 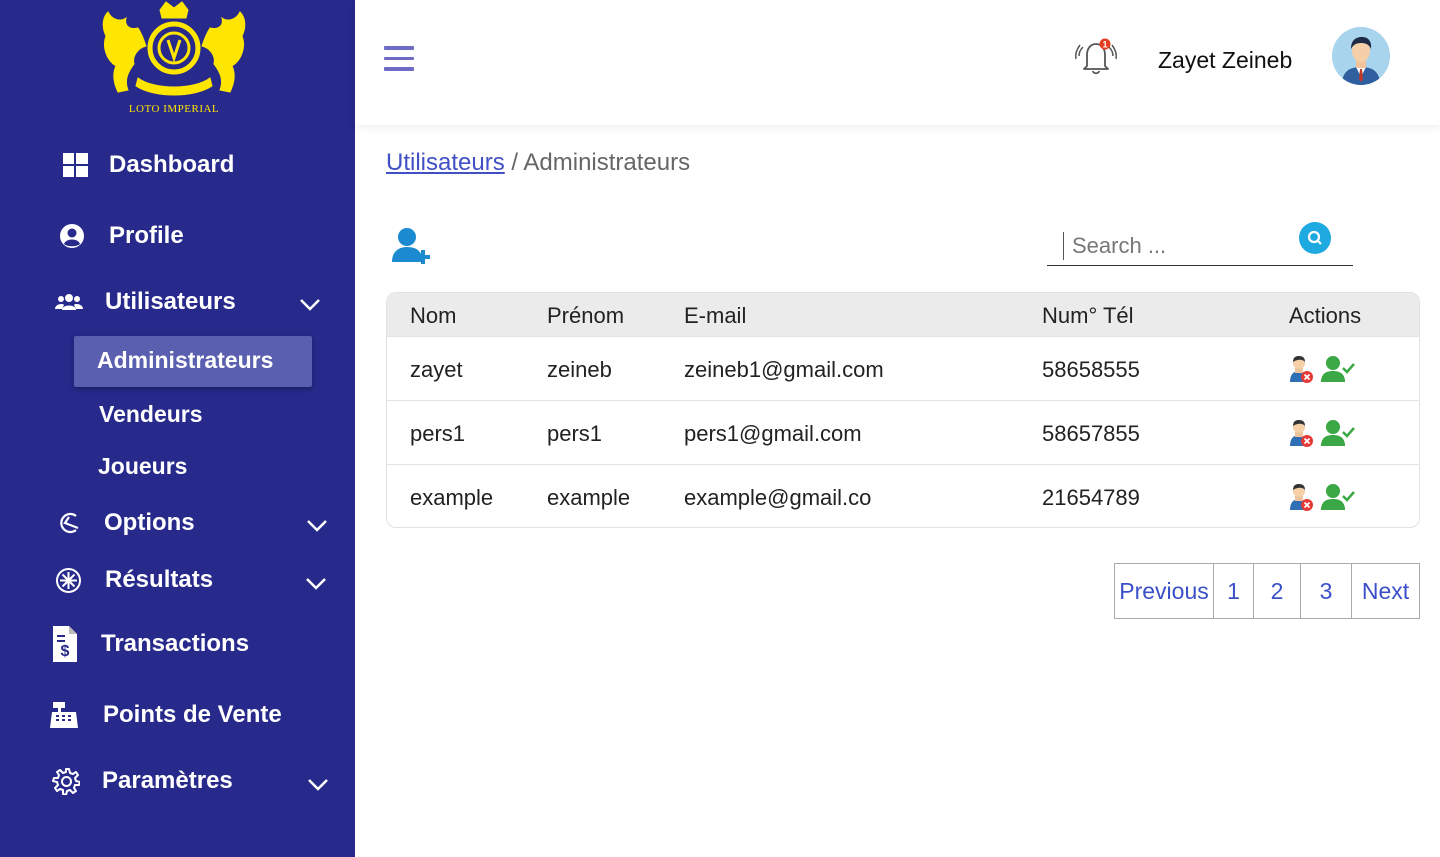 What do you see at coordinates (784, 369) in the screenshot?
I see `cell-email: zeineb1@gmail.com` at bounding box center [784, 369].